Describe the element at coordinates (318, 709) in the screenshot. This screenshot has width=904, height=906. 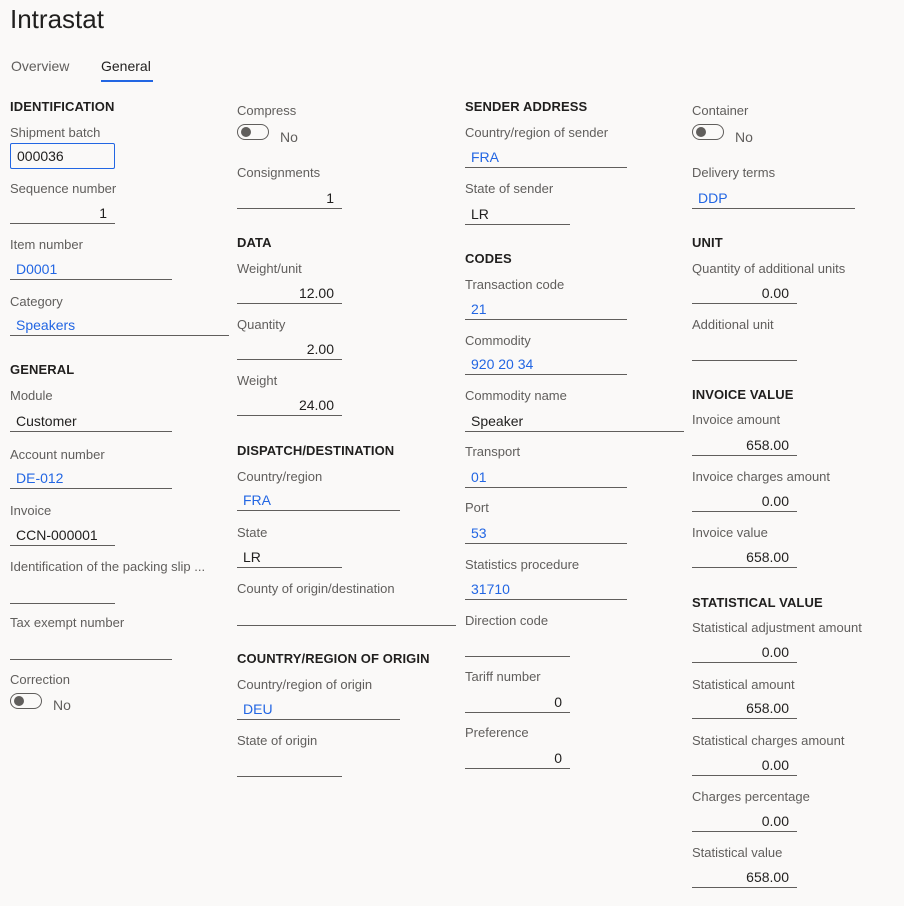
I see `origin-country-input: DEU` at that location.